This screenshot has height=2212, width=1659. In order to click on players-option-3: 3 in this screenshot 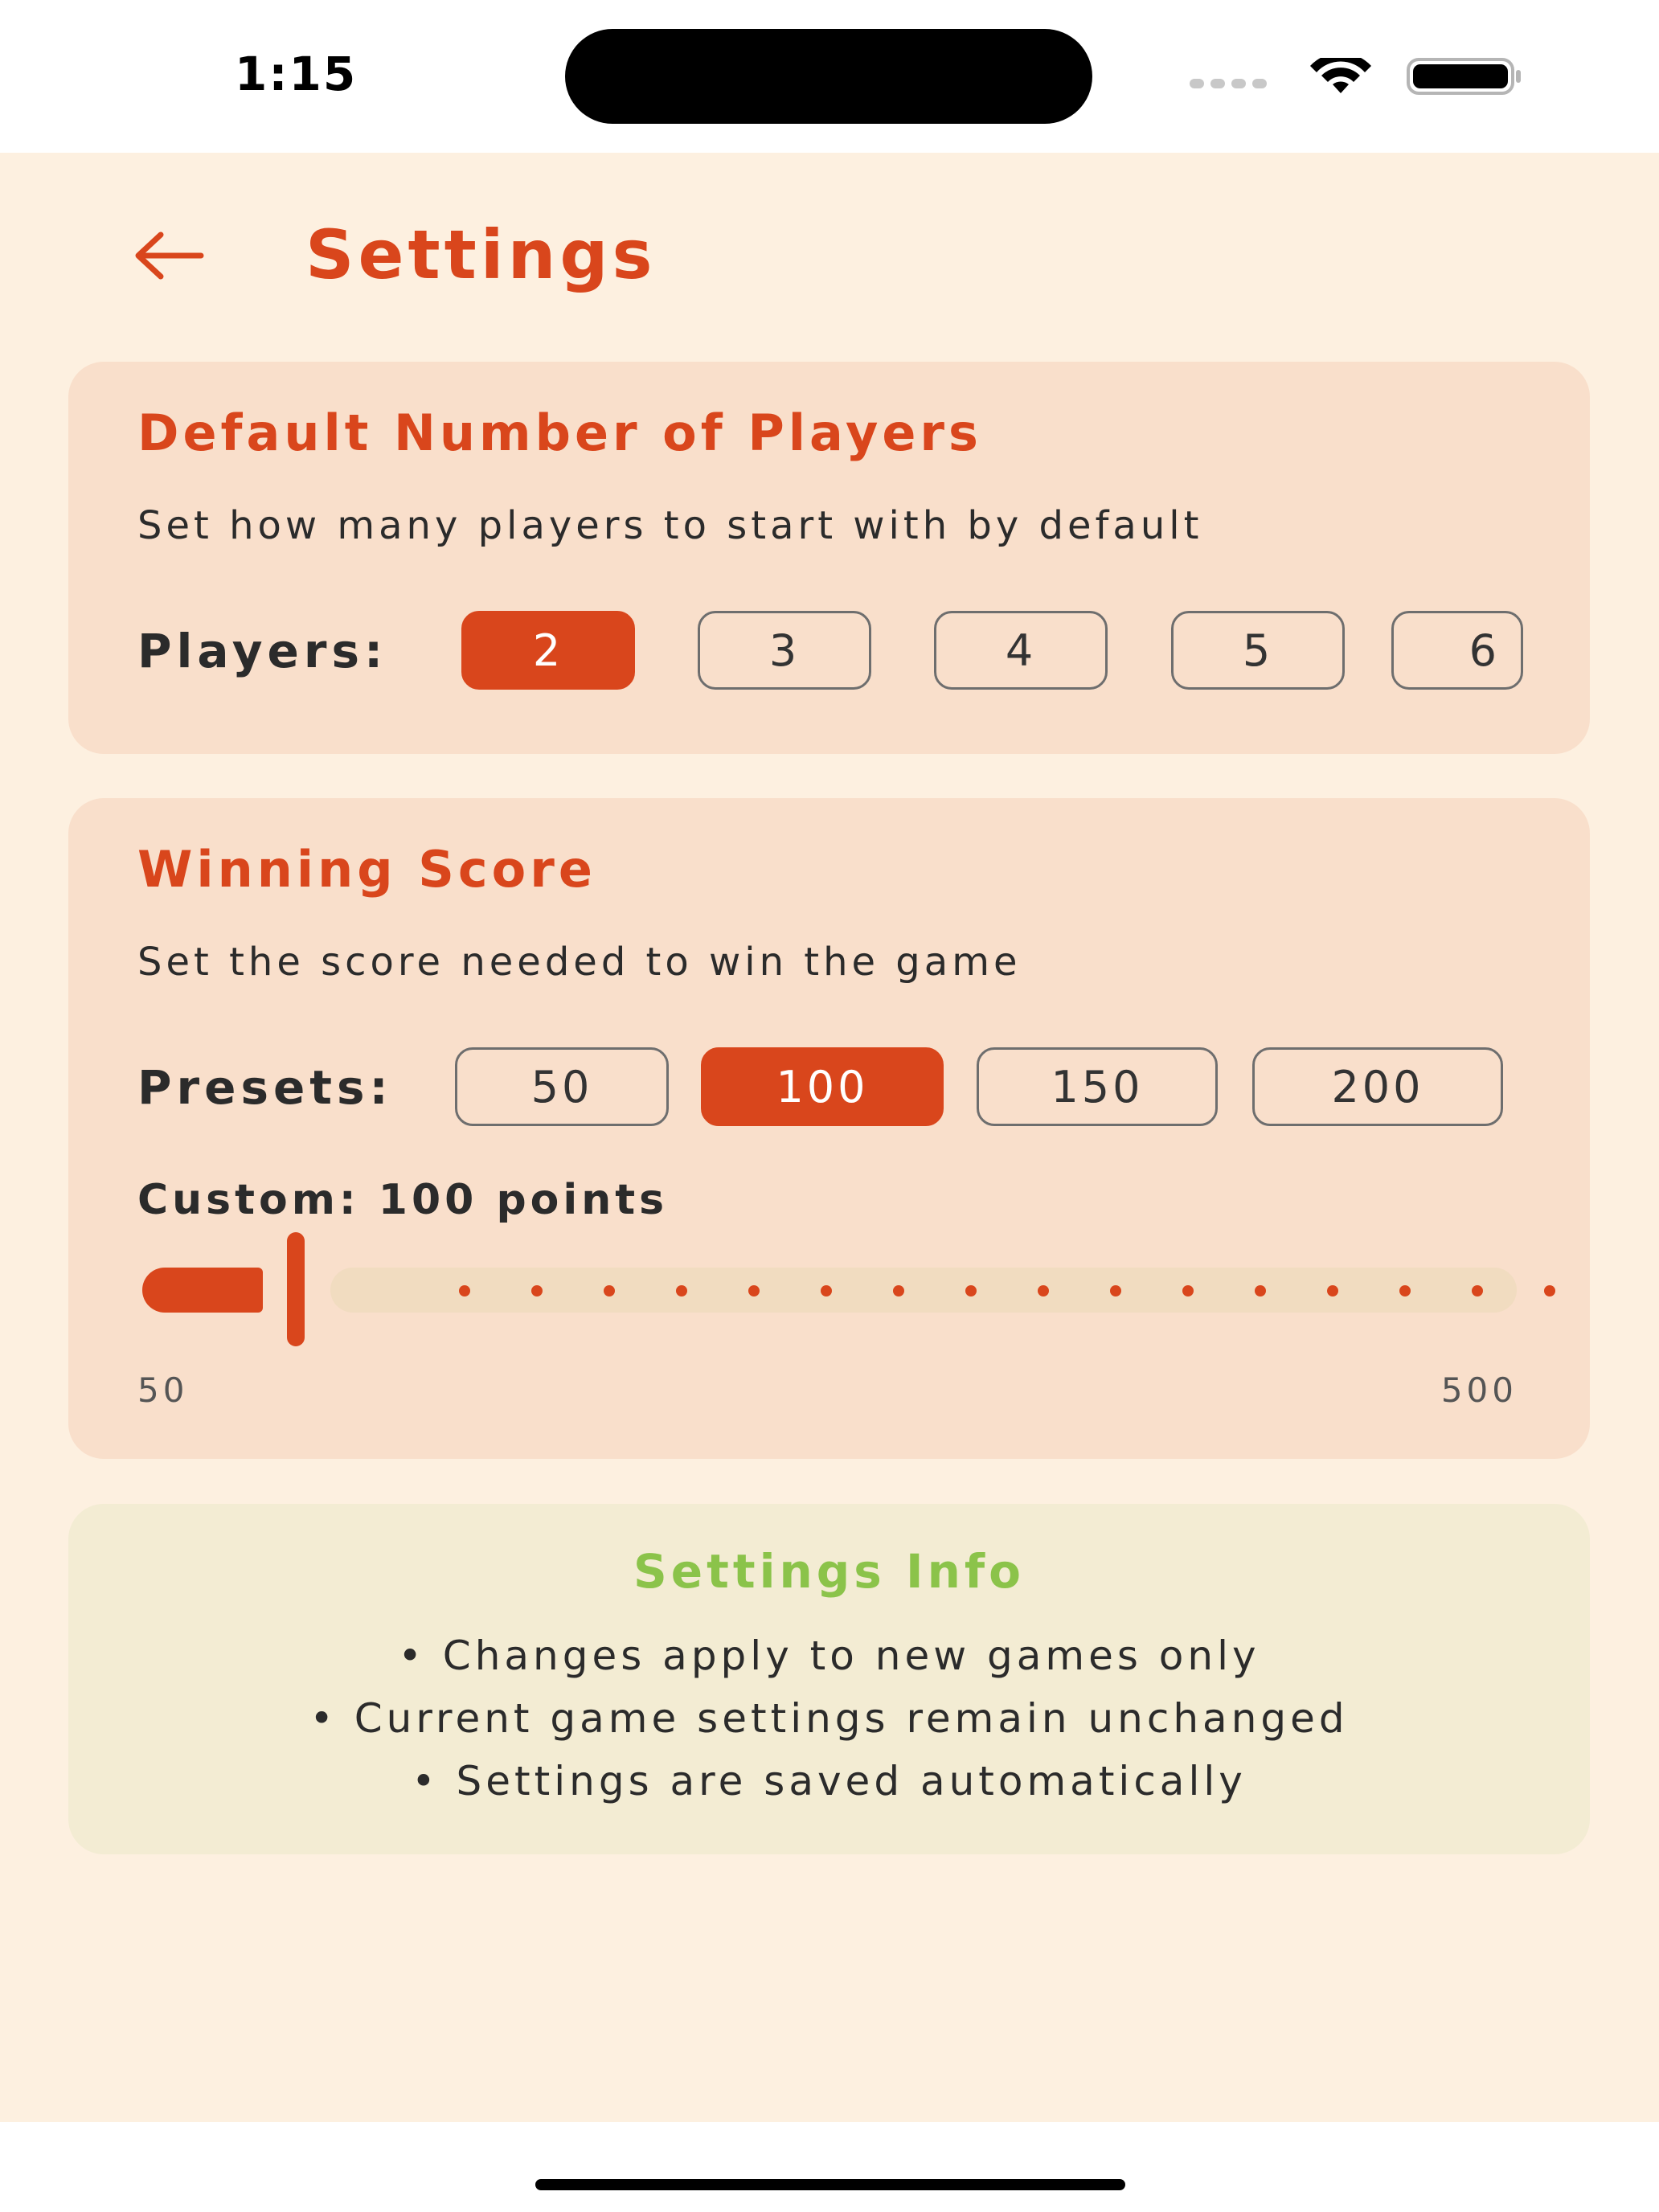, I will do `click(784, 650)`.